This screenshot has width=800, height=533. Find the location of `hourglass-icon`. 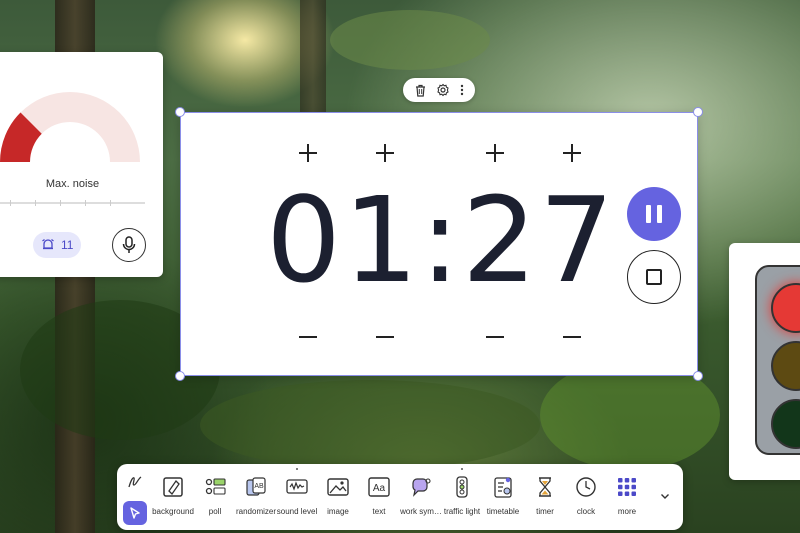

hourglass-icon is located at coordinates (545, 487).